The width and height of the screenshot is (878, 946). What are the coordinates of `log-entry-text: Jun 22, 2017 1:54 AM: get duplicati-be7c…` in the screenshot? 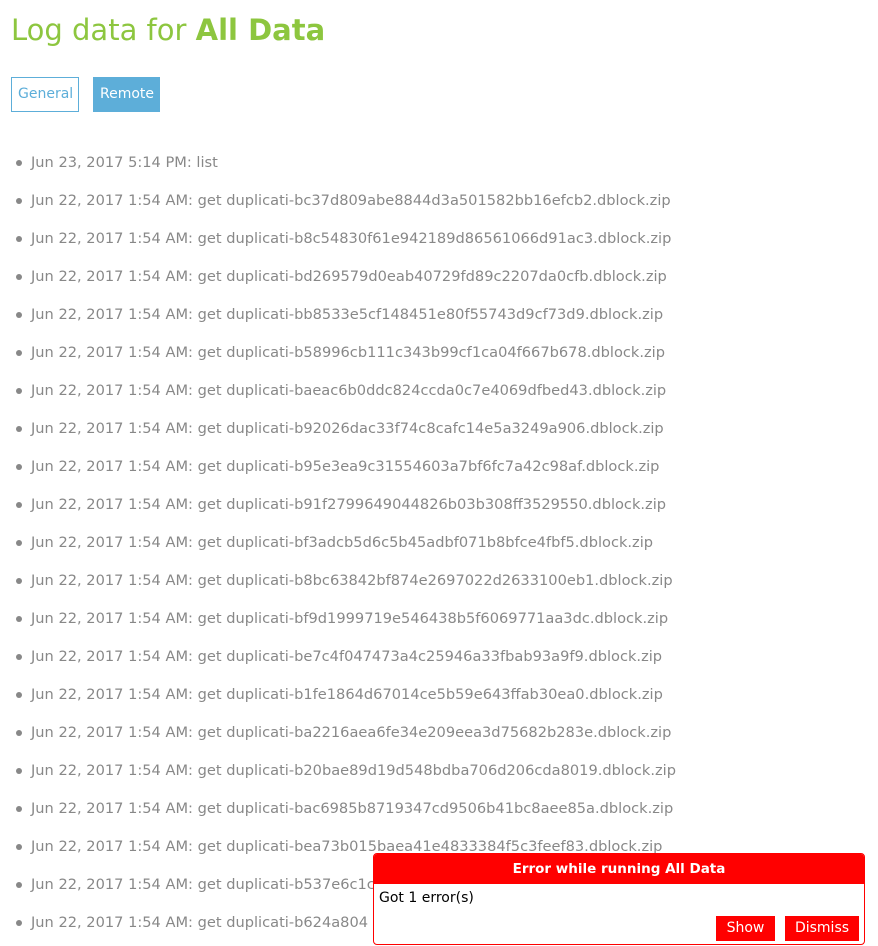 It's located at (347, 656).